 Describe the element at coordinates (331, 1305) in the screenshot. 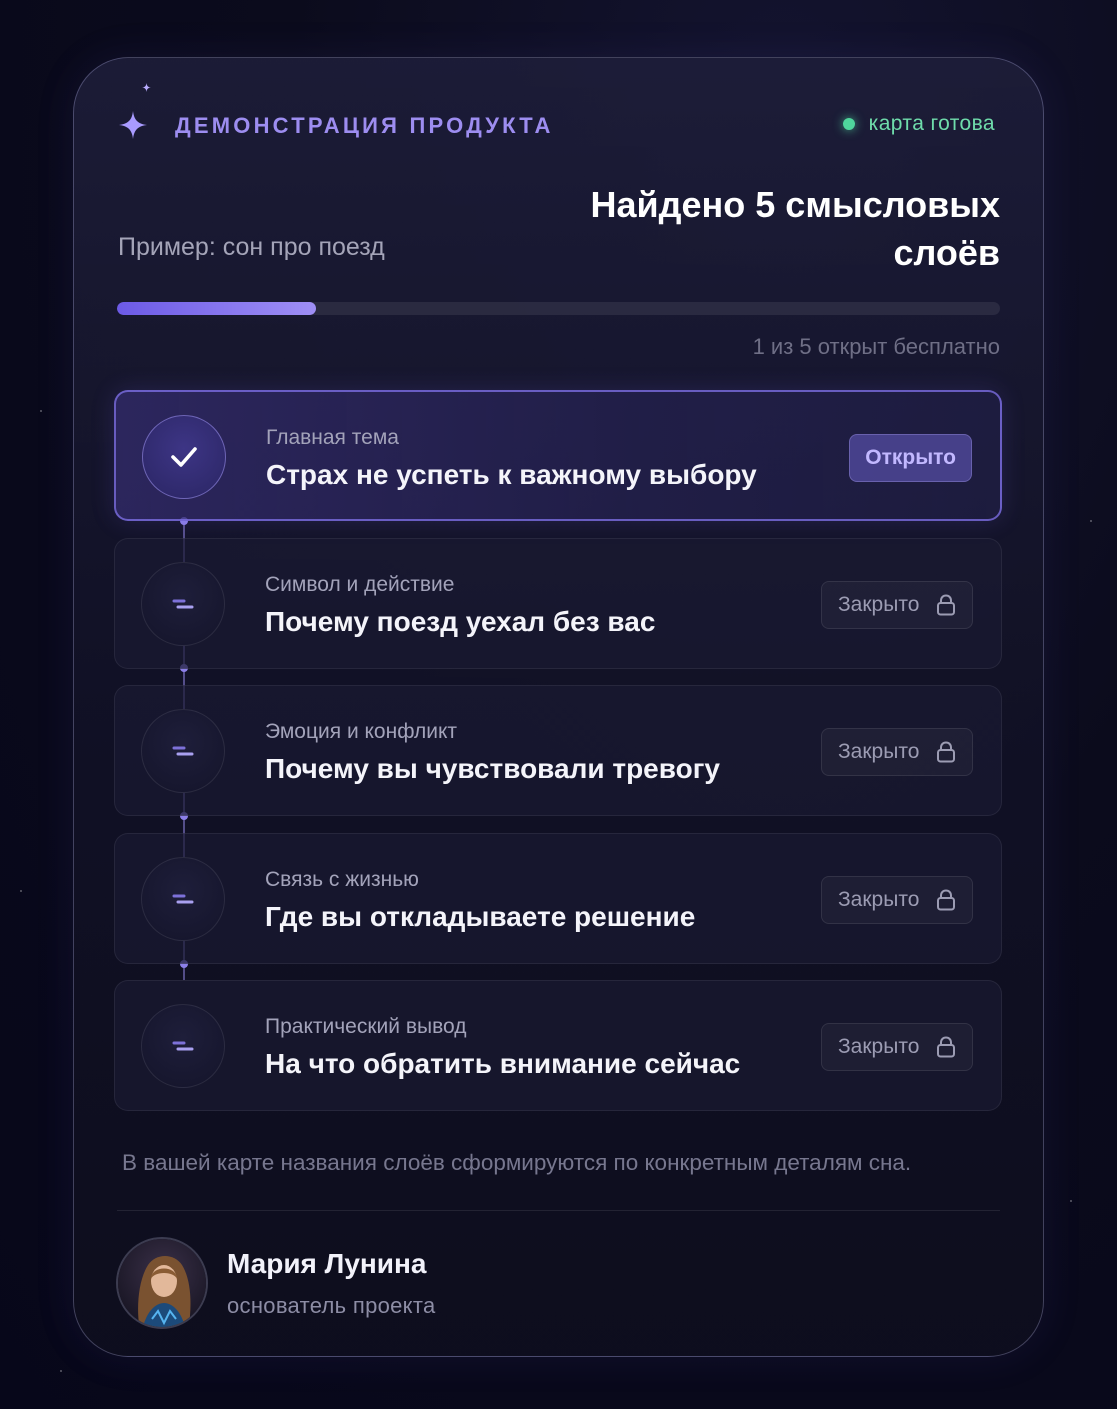

I see `author-role: основатель проекта` at that location.